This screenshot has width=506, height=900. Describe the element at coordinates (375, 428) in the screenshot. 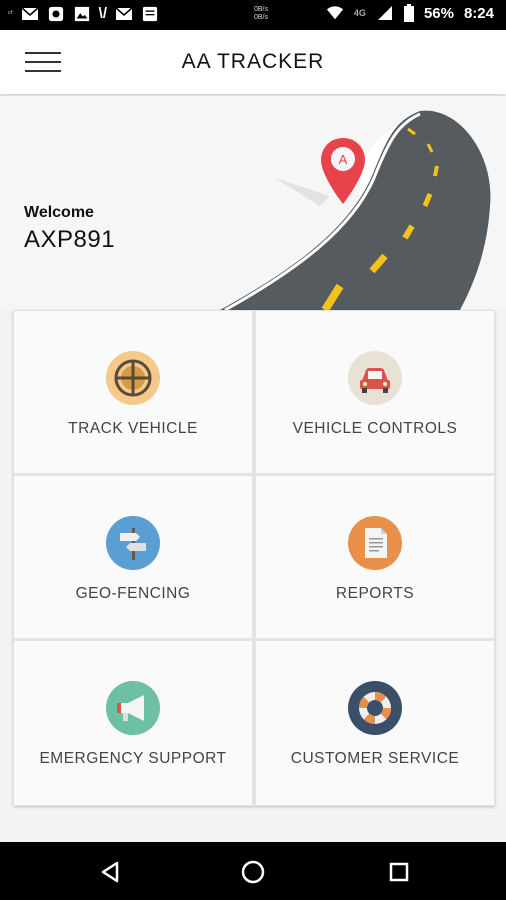

I see `tile-label: VEHICLE CONTROLS` at that location.